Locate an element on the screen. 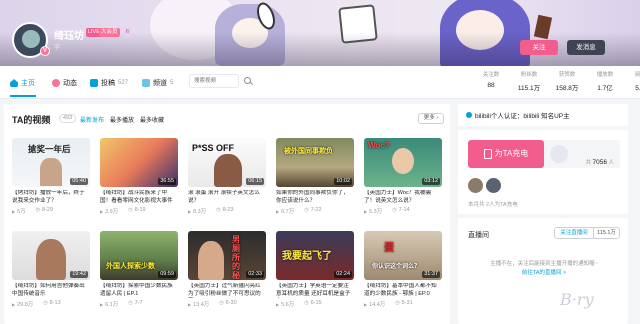  charge-button: 为TA充电 is located at coordinates (506, 154).